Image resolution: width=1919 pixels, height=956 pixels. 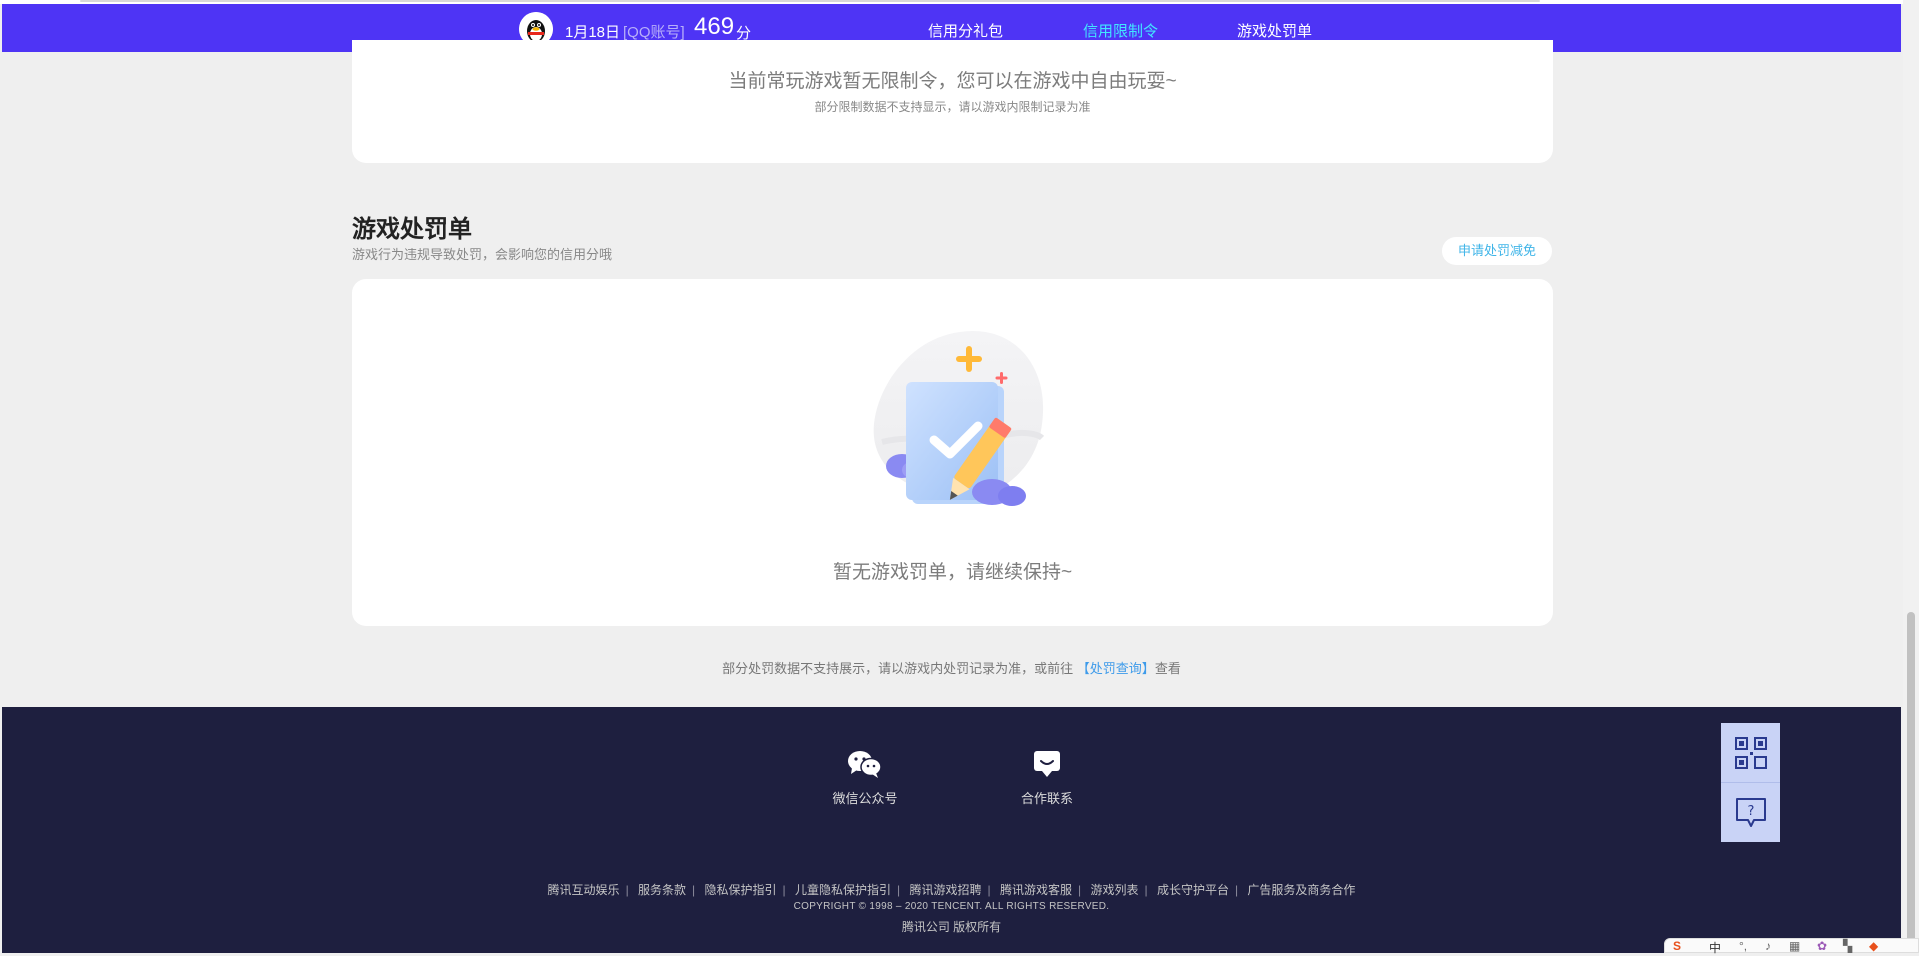 I want to click on qr-code-icon, so click(x=1750, y=752).